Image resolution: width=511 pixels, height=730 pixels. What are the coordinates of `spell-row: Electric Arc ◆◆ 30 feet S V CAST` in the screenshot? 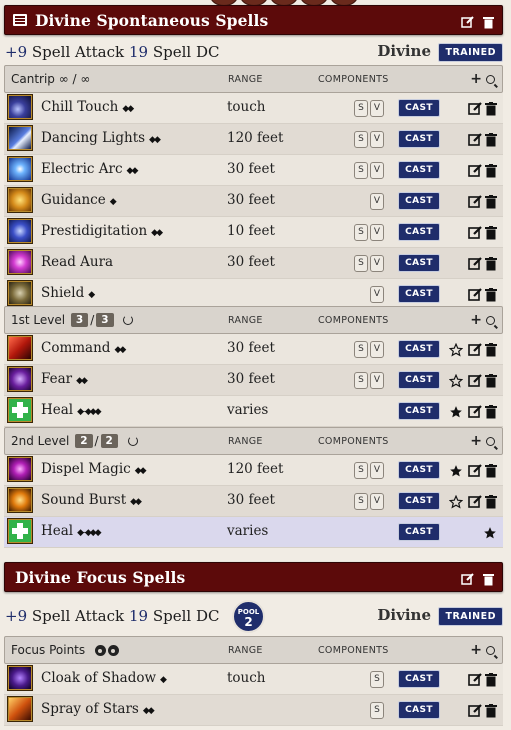 It's located at (253, 170).